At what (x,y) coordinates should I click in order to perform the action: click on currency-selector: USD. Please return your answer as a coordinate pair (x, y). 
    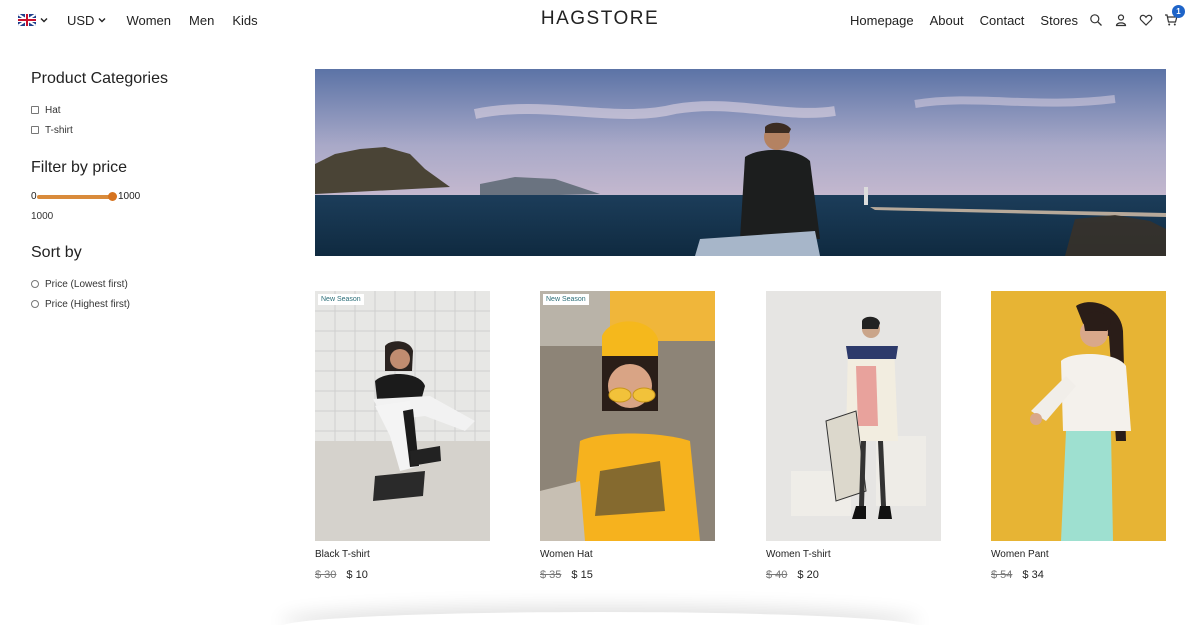
    Looking at the image, I should click on (87, 20).